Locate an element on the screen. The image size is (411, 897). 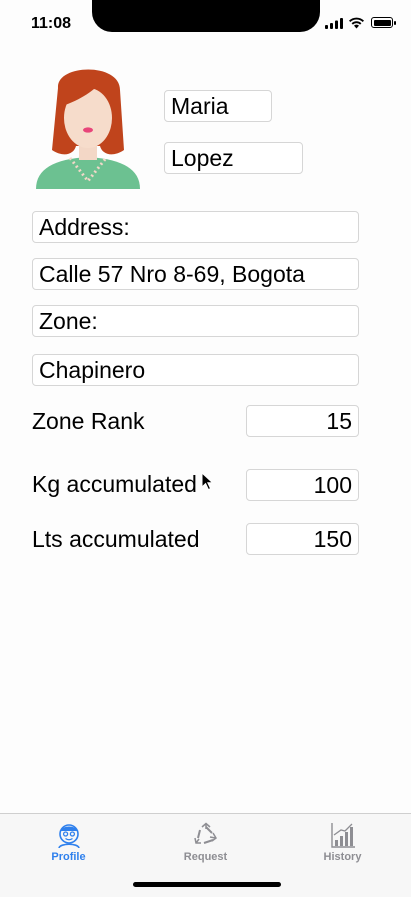
tab-profile-label: Profile is located at coordinates (68, 857).